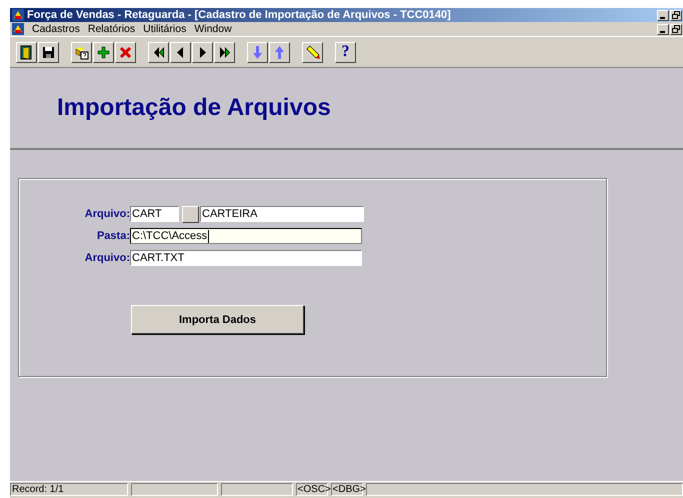 This screenshot has height=498, width=683. Describe the element at coordinates (69, 489) in the screenshot. I see `record-counter: Record: 1/1` at that location.